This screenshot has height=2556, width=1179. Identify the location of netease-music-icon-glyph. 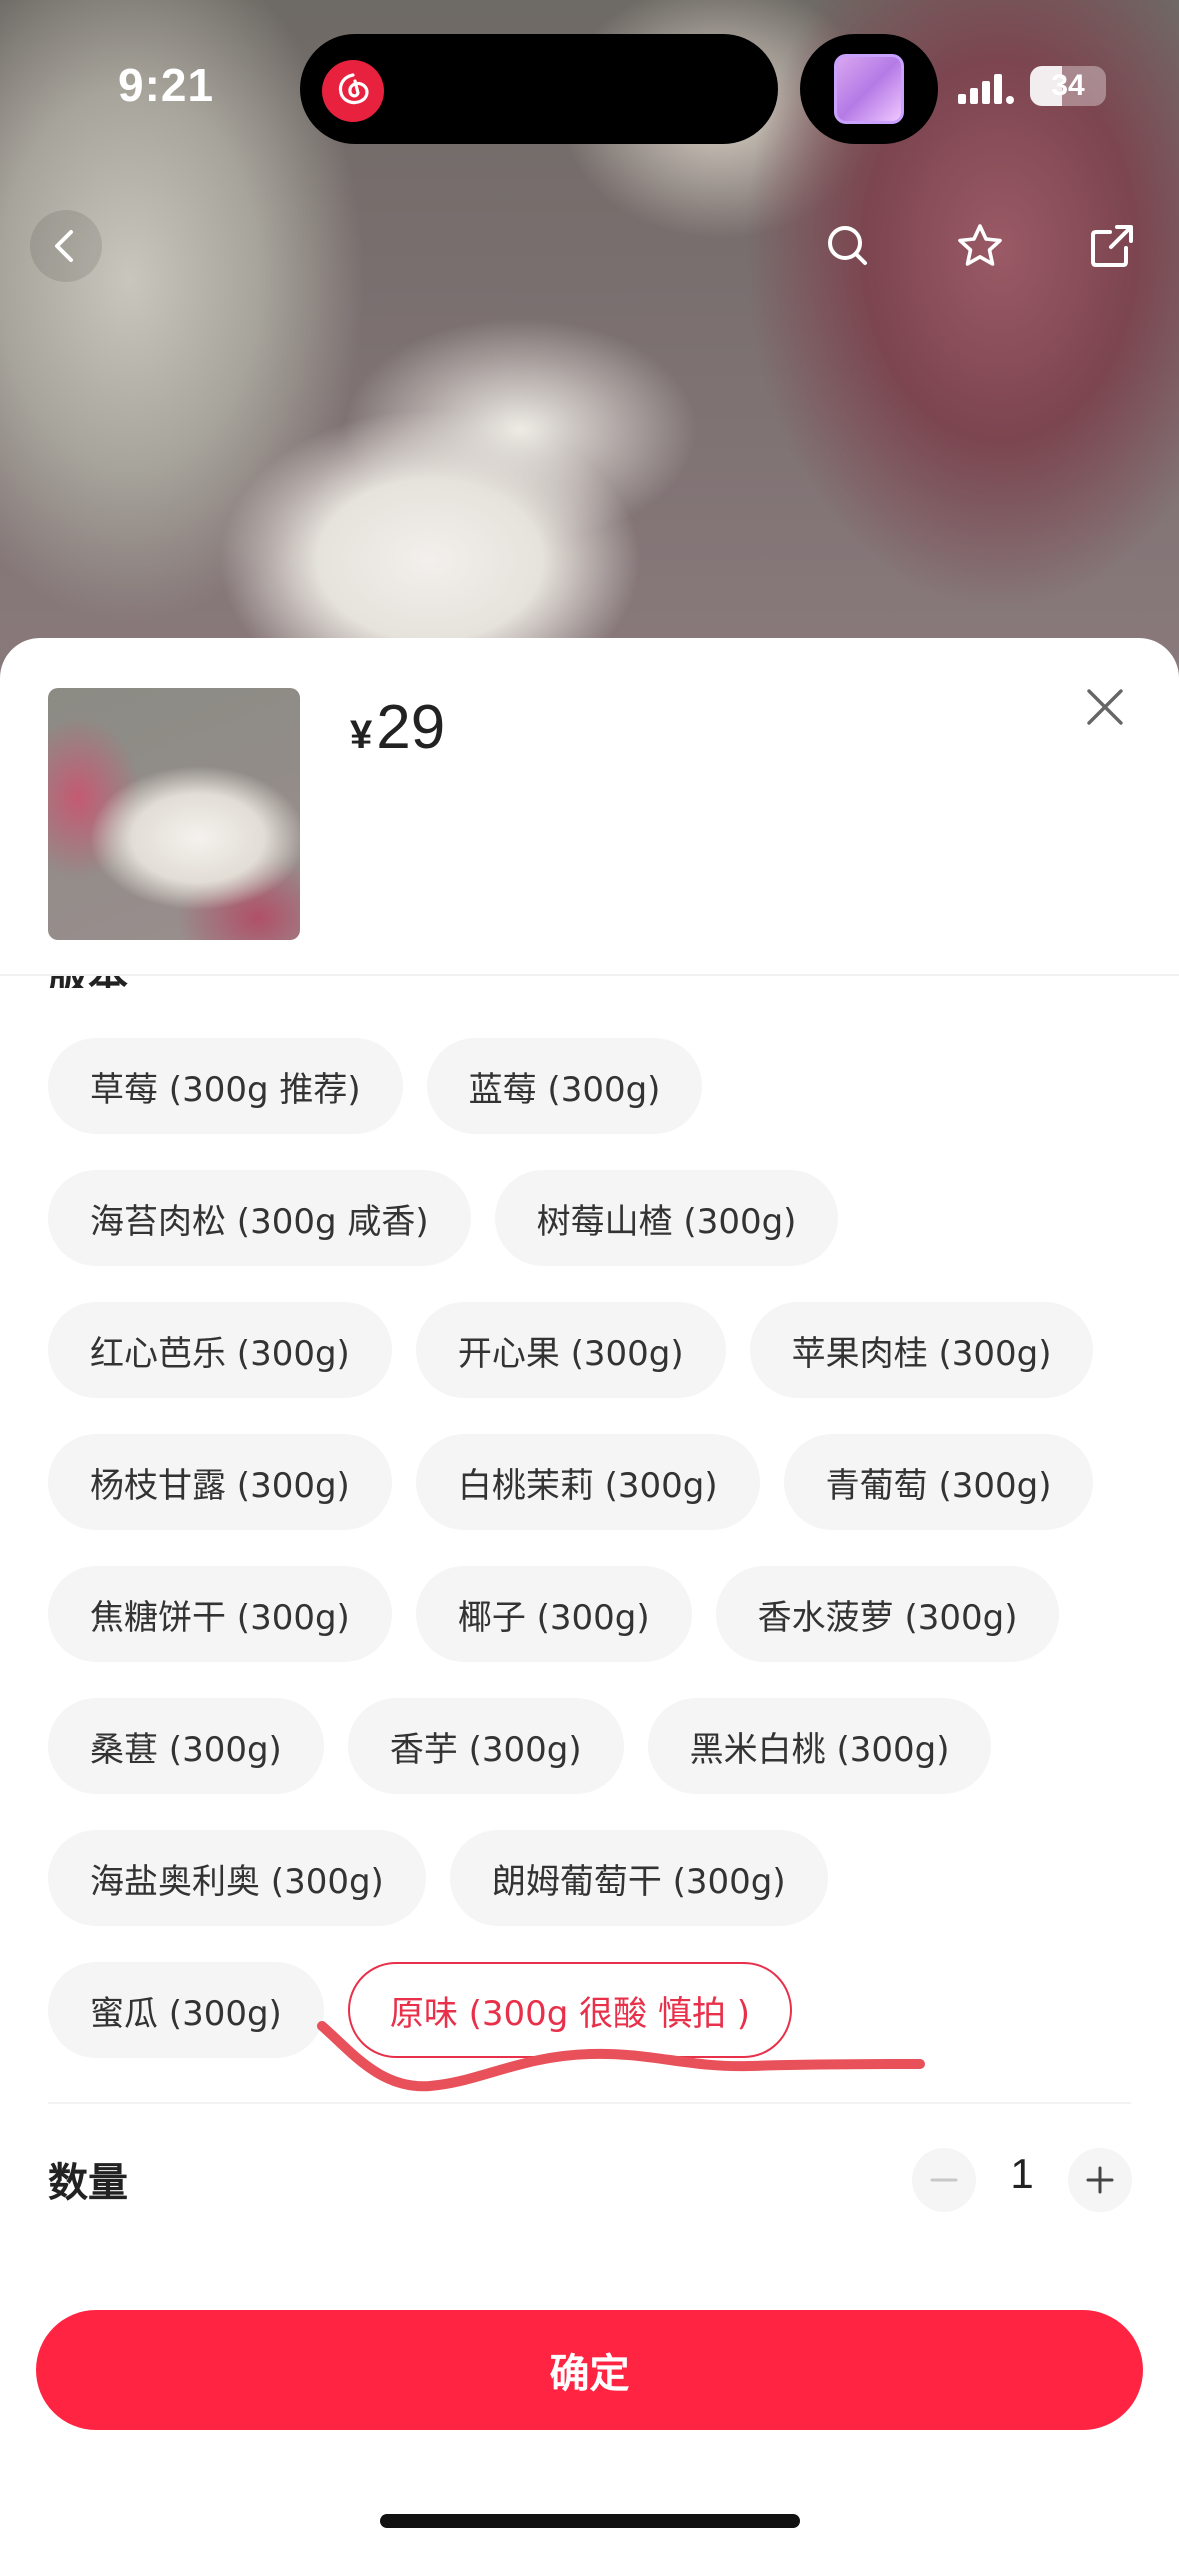
(353, 89).